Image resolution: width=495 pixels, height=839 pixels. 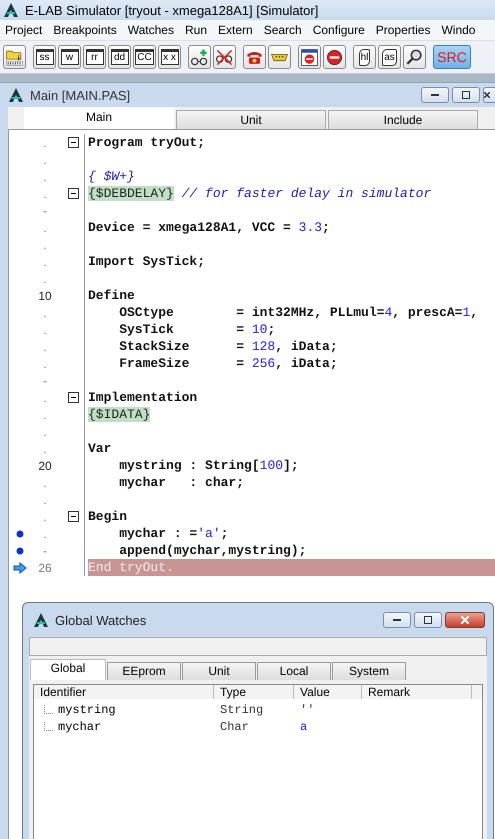 I want to click on code-line: Device = xmega128A1, VCC = 3.3;, so click(x=209, y=227).